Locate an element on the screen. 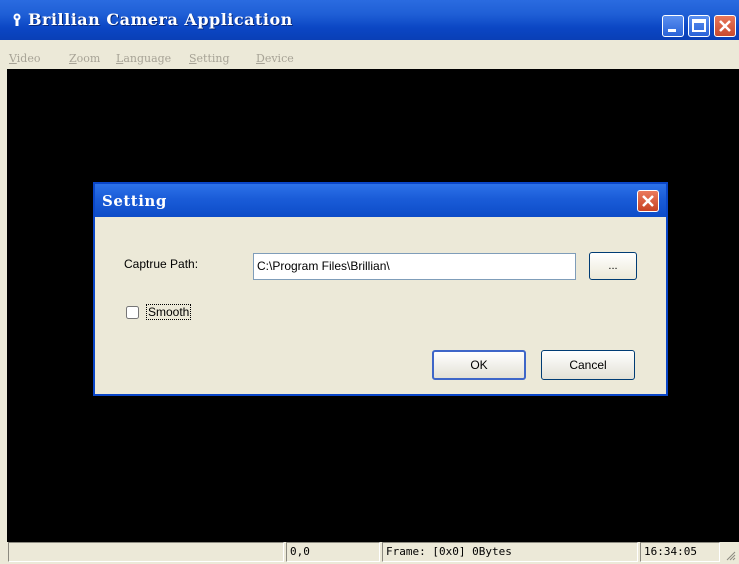 The height and width of the screenshot is (564, 739). menu-bar: Video Zoom Language Setting Device is located at coordinates (369, 54).